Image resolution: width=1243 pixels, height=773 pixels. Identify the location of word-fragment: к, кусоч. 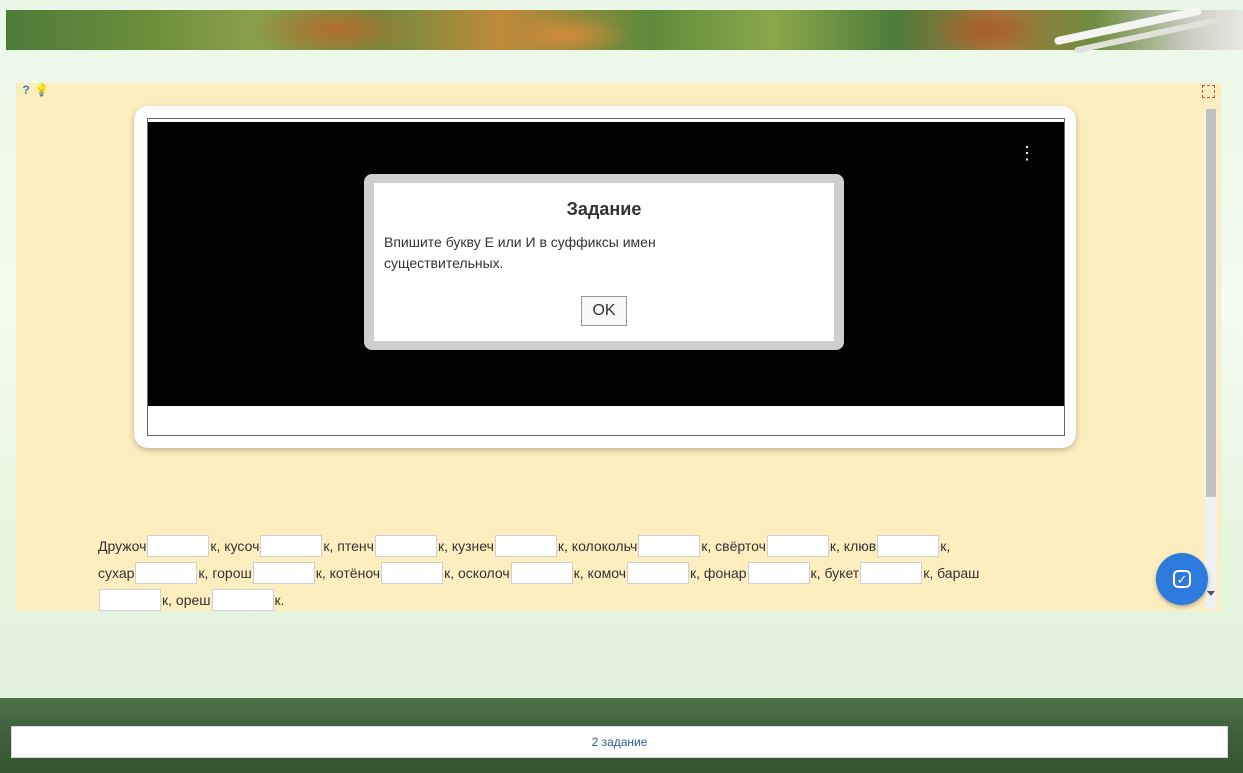
(235, 545).